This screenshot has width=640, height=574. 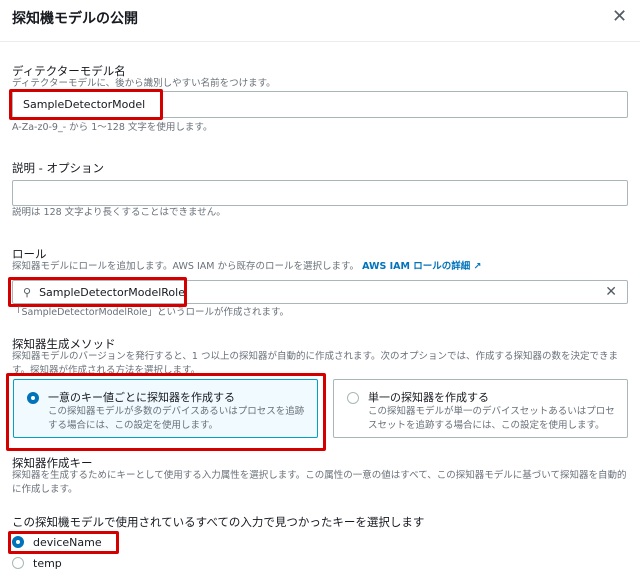 What do you see at coordinates (477, 266) in the screenshot?
I see `external-link-icon: ↗` at bounding box center [477, 266].